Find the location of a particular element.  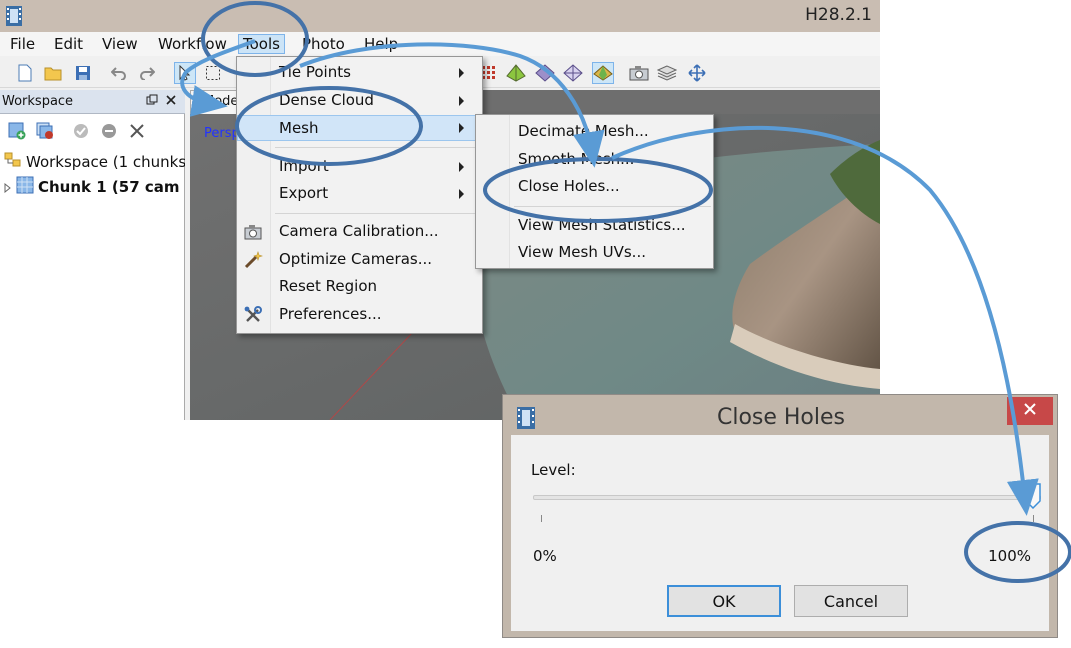

menu-item-mesh-label: Mesh is located at coordinates (299, 128).